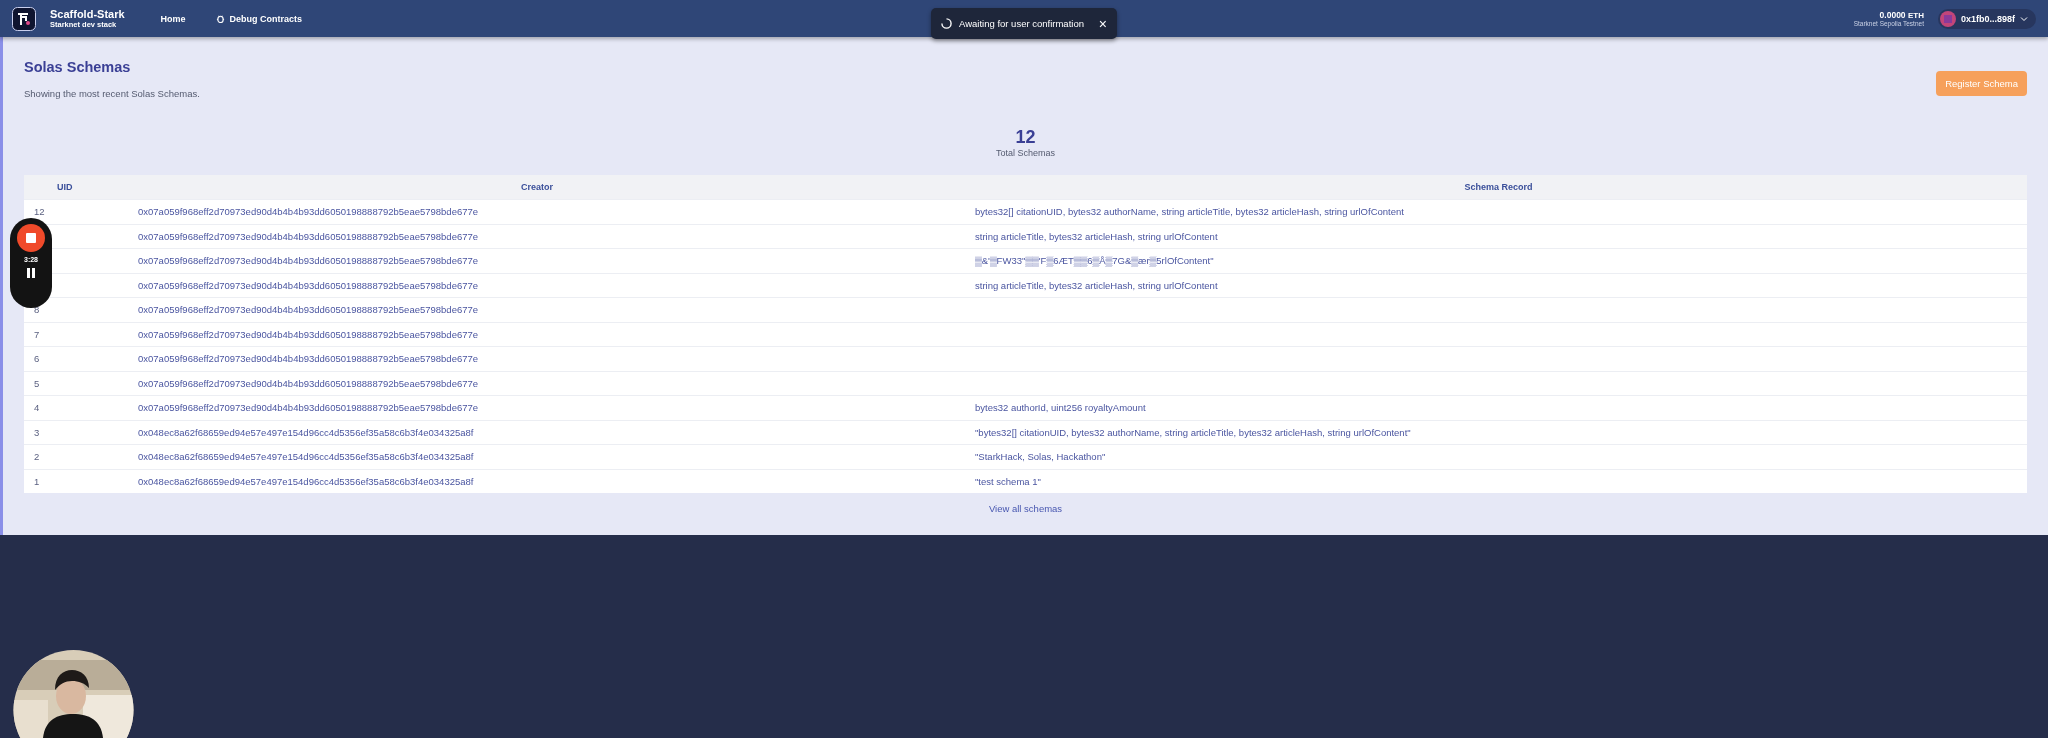 This screenshot has height=738, width=2048. I want to click on brand-title: Scaffold-Stark, so click(87, 14).